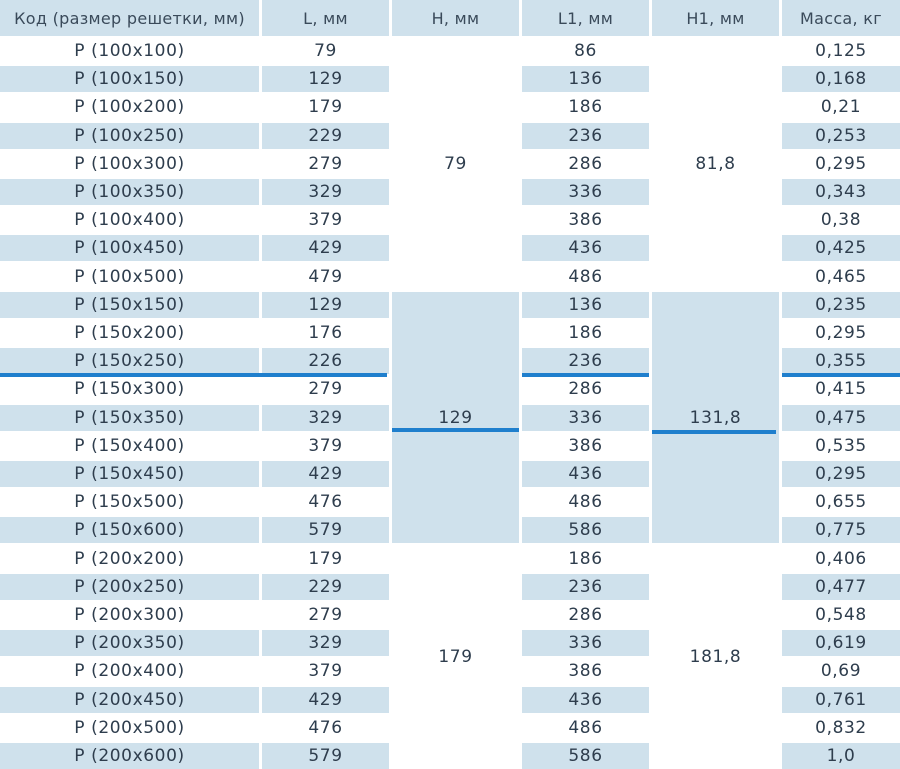 Image resolution: width=900 pixels, height=769 pixels. What do you see at coordinates (841, 389) in the screenshot?
I see `cell-mass: 0,415` at bounding box center [841, 389].